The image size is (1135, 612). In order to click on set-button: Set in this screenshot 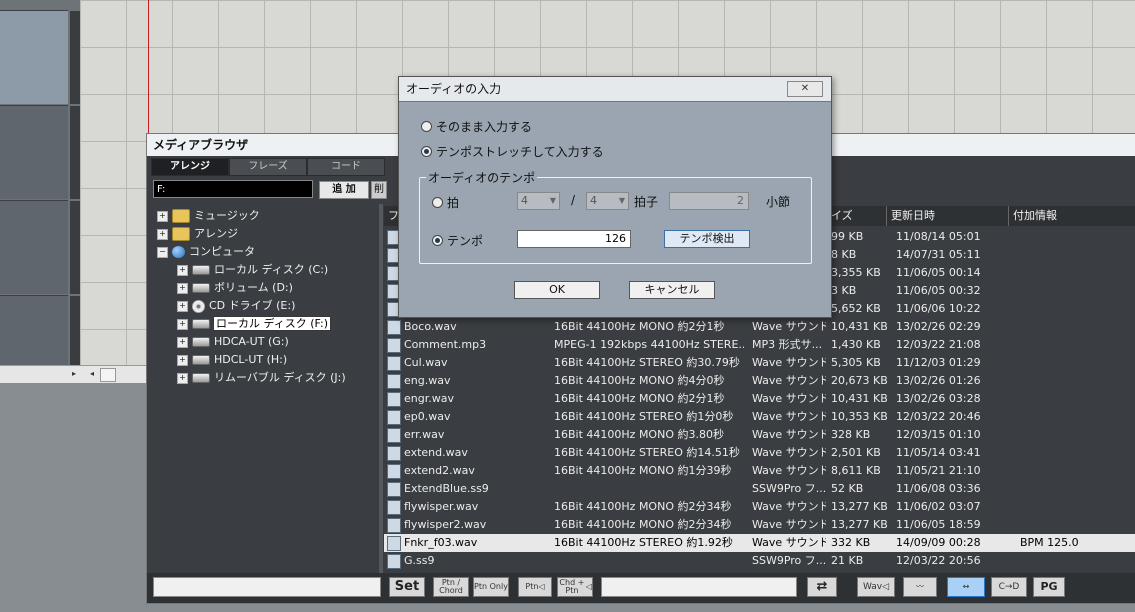, I will do `click(407, 587)`.